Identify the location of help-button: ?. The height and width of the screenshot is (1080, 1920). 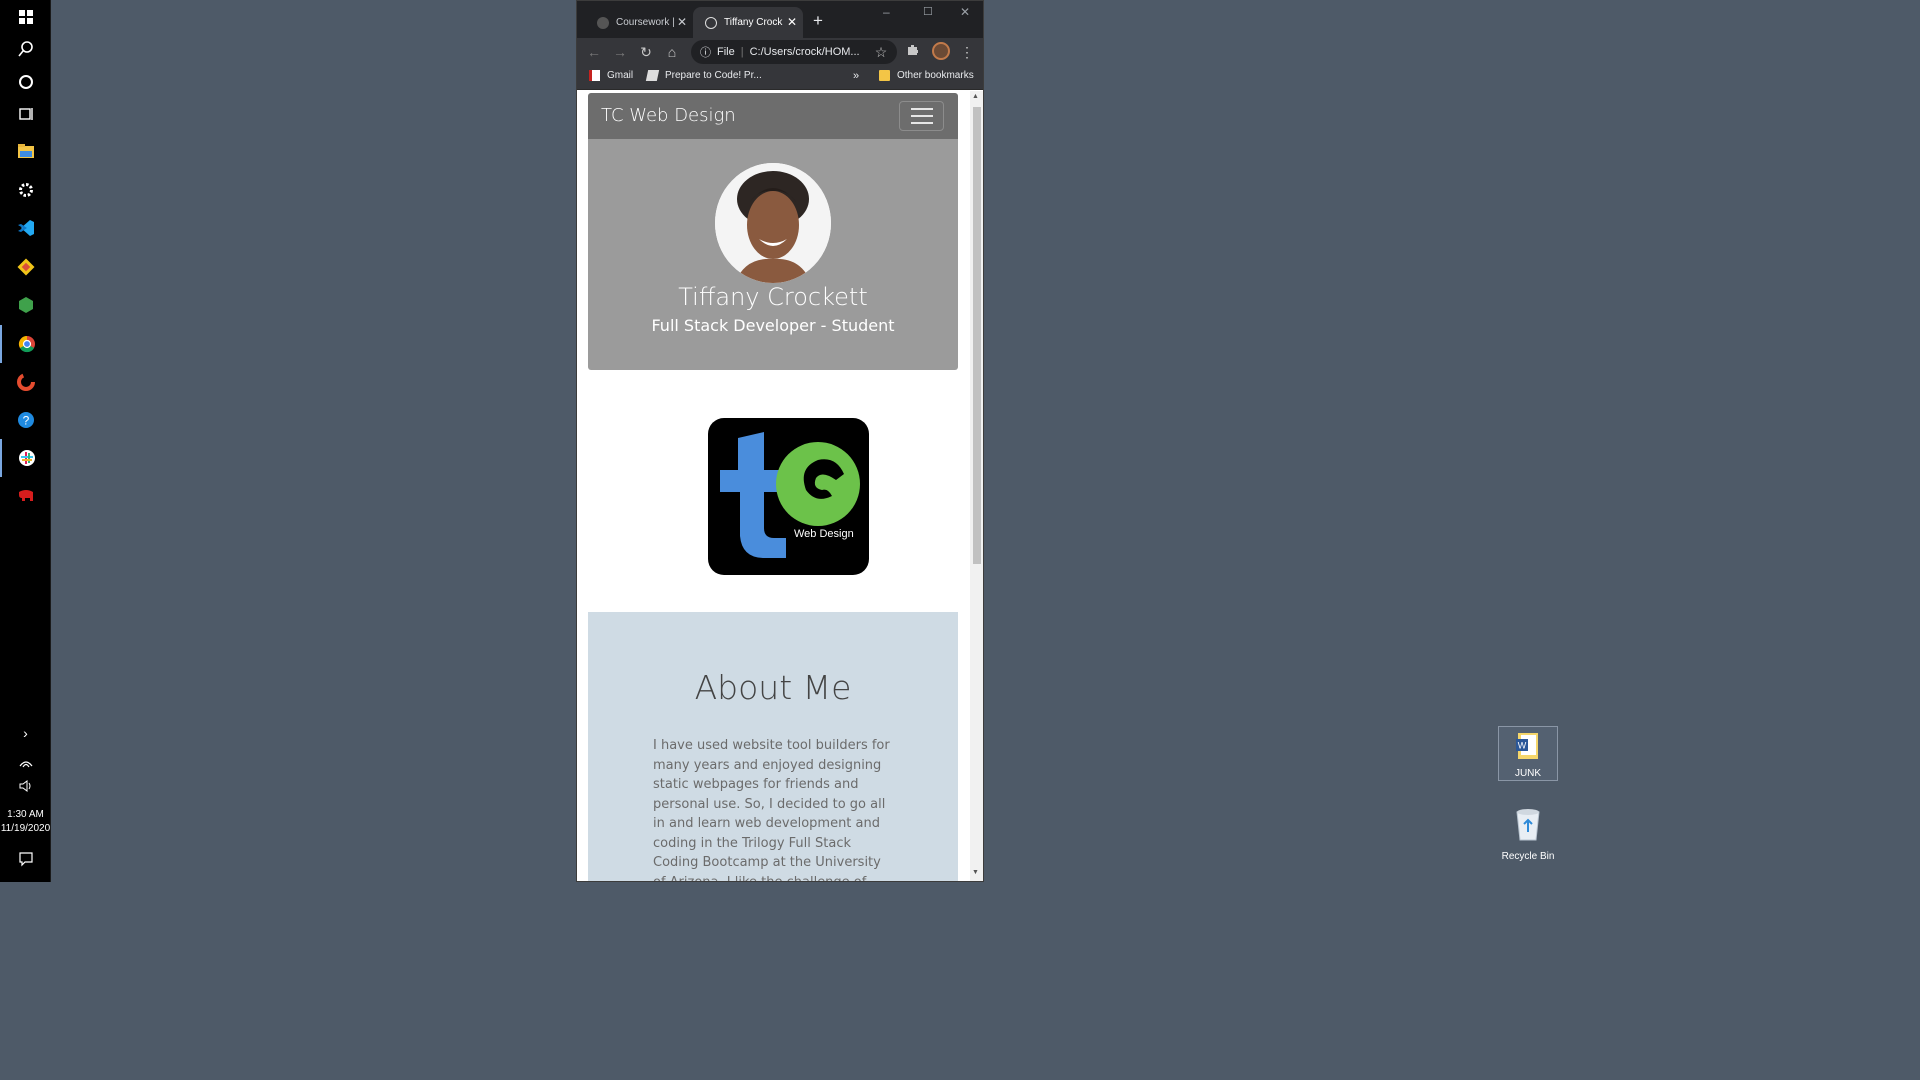
(25, 420).